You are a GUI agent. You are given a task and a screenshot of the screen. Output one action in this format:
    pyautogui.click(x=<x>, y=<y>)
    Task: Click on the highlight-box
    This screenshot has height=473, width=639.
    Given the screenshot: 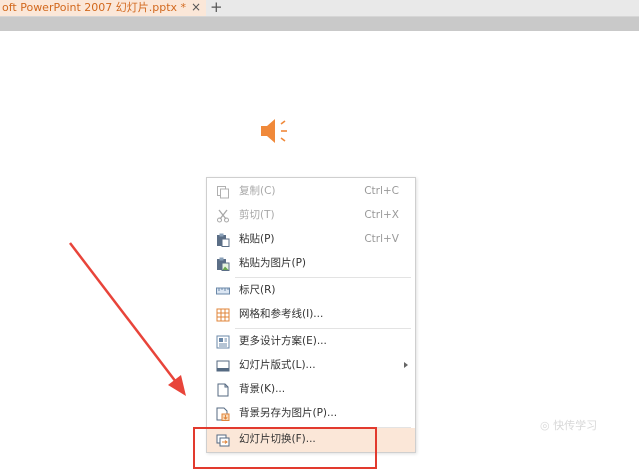 What is the action you would take?
    pyautogui.click(x=285, y=448)
    